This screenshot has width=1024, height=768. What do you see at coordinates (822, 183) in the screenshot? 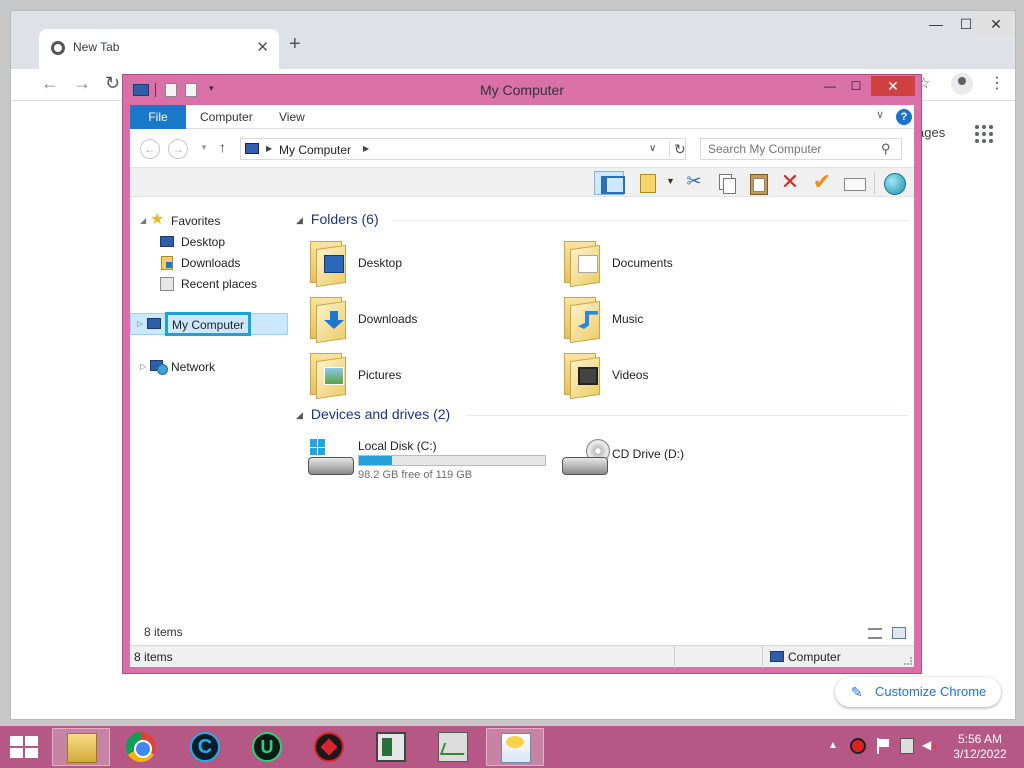
I see `checkmark-icon: ✔` at bounding box center [822, 183].